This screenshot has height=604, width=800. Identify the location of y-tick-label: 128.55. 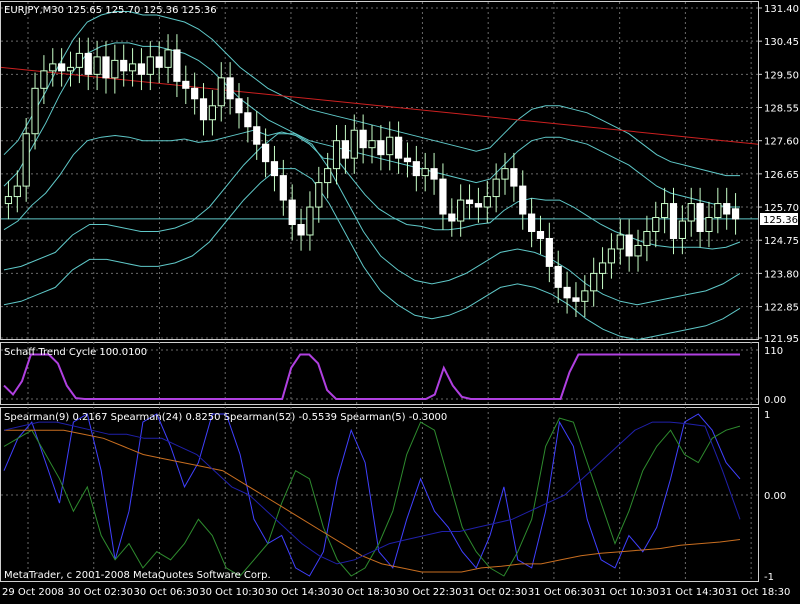
(781, 109).